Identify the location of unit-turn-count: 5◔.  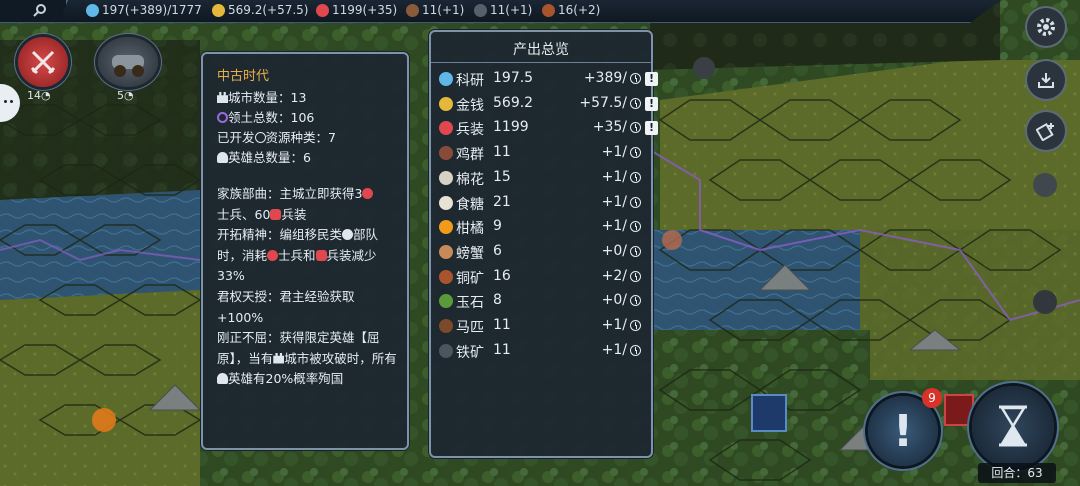
(125, 95).